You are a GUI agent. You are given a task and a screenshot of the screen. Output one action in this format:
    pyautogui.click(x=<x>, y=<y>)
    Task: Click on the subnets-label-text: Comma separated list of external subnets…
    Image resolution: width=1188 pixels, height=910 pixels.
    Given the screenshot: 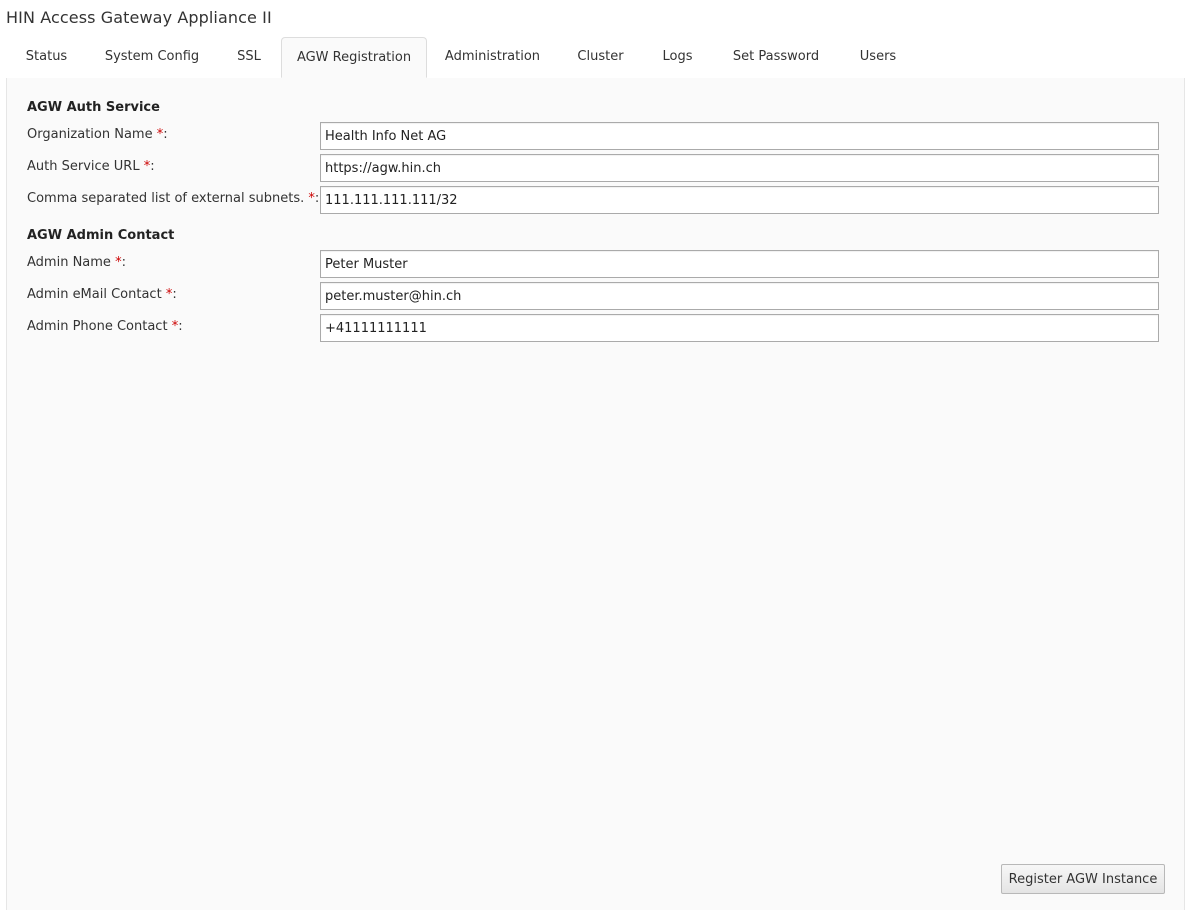 What is the action you would take?
    pyautogui.click(x=168, y=198)
    